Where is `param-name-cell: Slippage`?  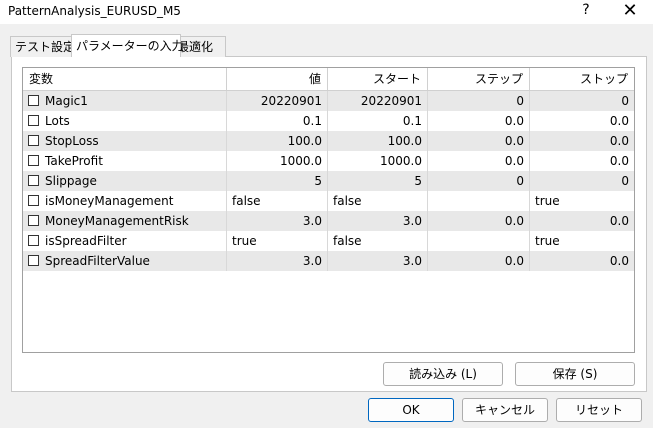
param-name-cell: Slippage is located at coordinates (125, 181).